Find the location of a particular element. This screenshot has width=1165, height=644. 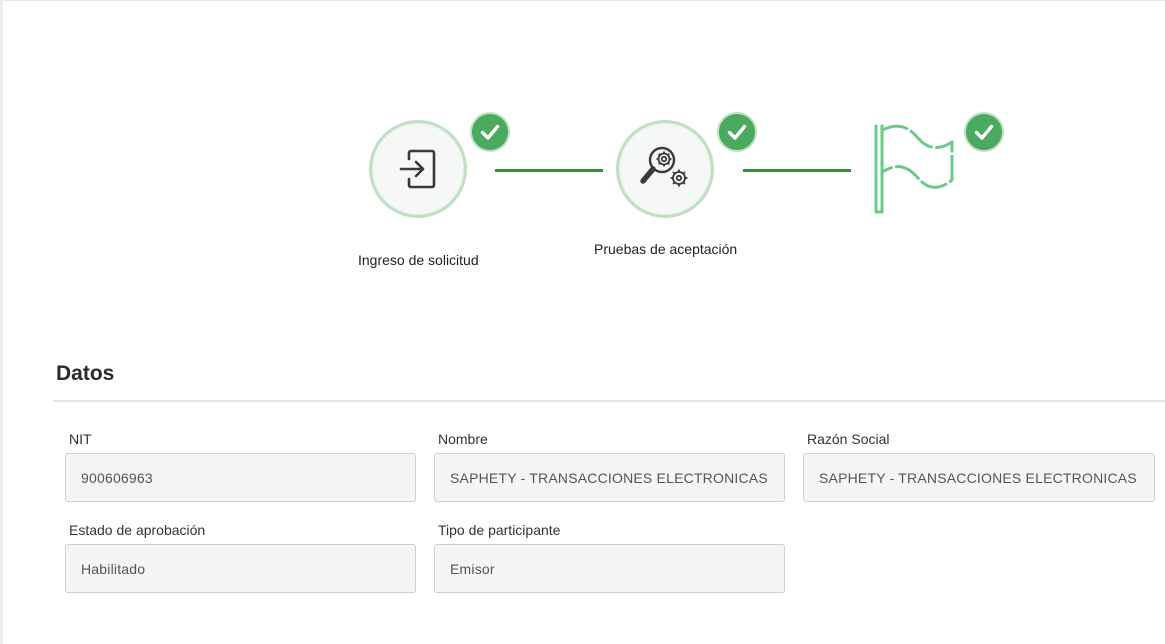

step-1-check-icon is located at coordinates (490, 132).